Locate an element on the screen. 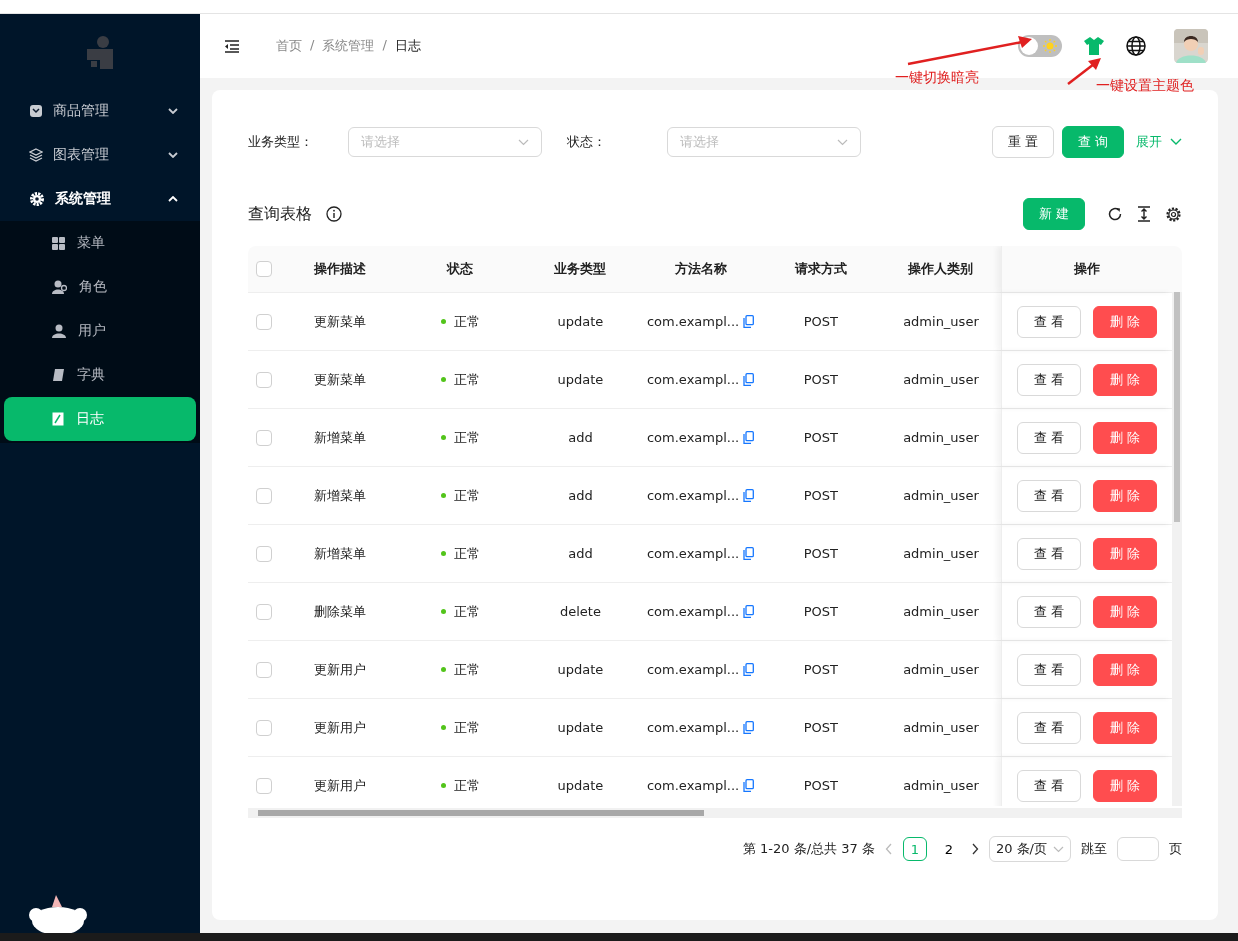 Image resolution: width=1238 pixels, height=941 pixels. user-icon is located at coordinates (59, 331).